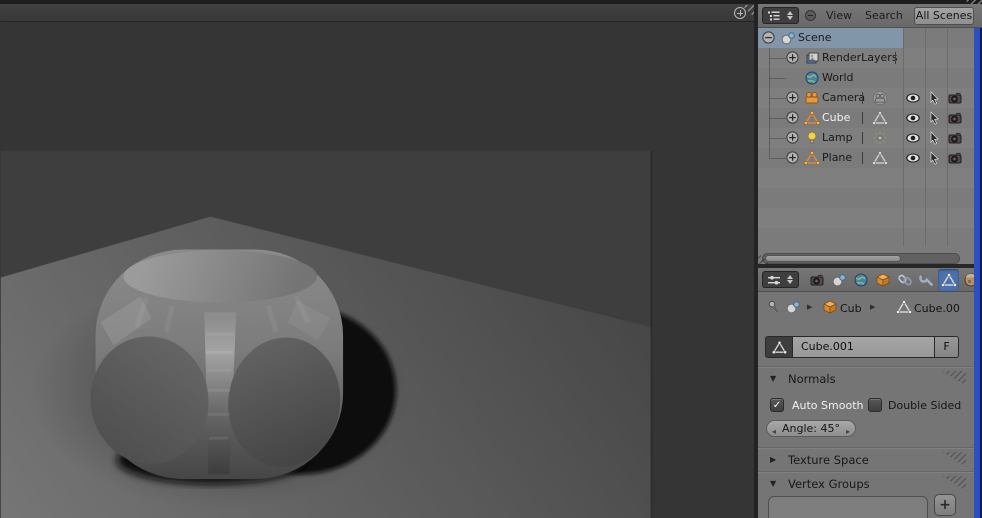 The height and width of the screenshot is (518, 982). I want to click on item-label: Cube, so click(836, 117).